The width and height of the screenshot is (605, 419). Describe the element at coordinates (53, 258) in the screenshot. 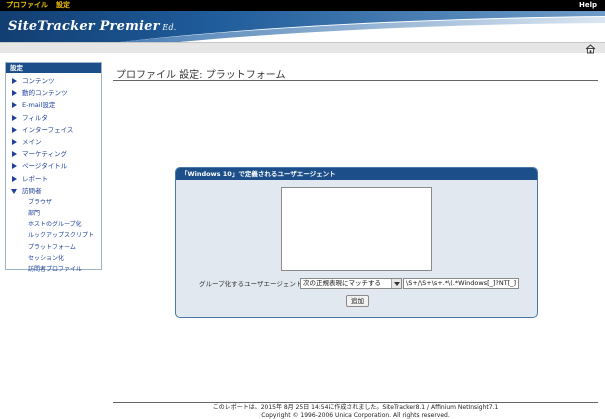

I see `sidebar-subitem-sessionization: セッション化` at that location.